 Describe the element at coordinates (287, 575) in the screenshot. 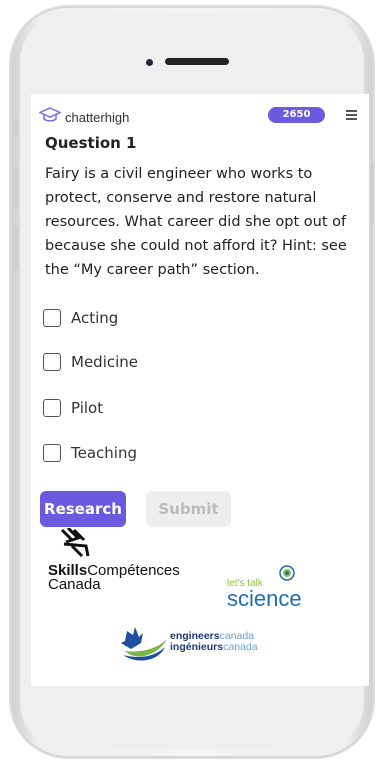

I see `eye-icon` at that location.